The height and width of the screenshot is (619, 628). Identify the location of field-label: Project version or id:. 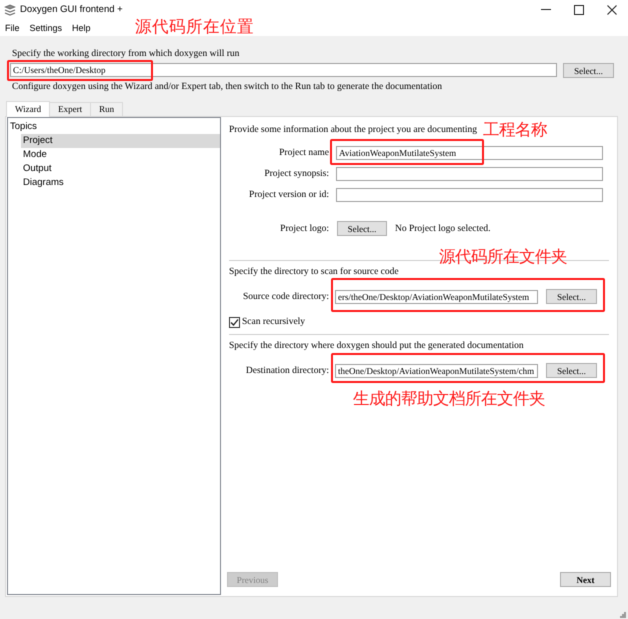
(288, 195).